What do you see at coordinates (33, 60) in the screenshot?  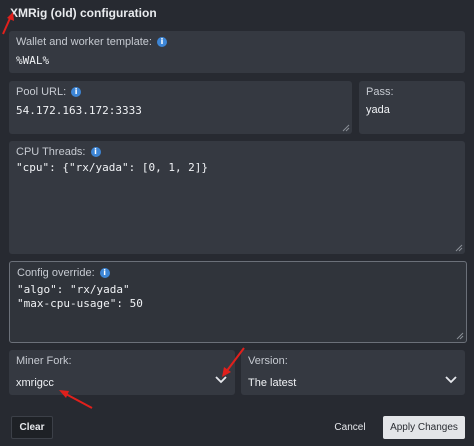 I see `wallet-value: %WAL%` at bounding box center [33, 60].